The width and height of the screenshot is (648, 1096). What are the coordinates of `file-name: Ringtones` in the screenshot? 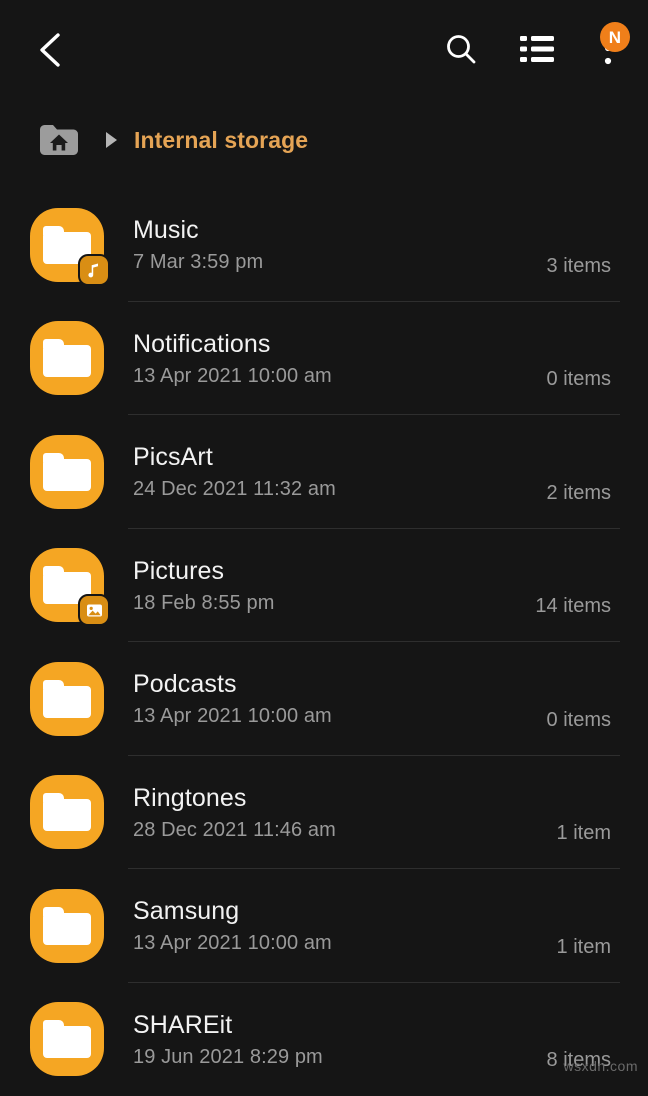 It's located at (340, 798).